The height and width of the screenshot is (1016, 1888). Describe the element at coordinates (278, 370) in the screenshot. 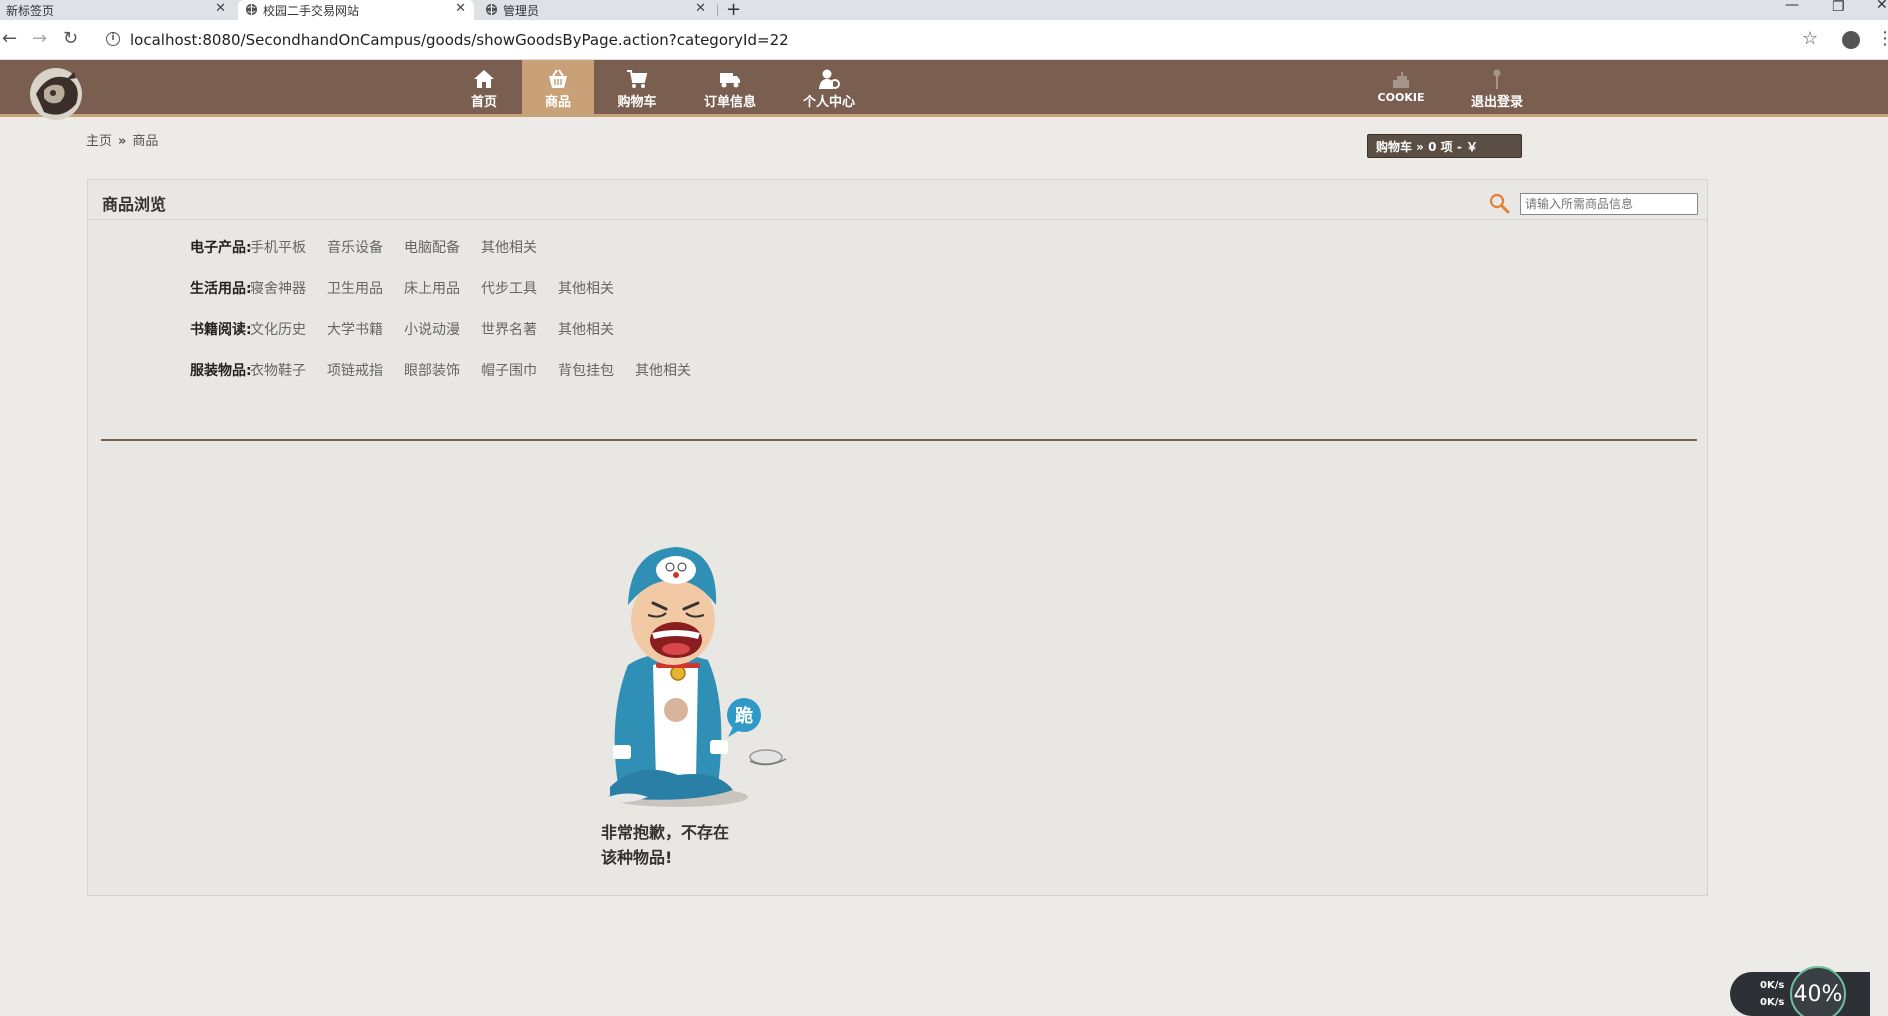

I see `category-link: 衣物鞋子` at that location.